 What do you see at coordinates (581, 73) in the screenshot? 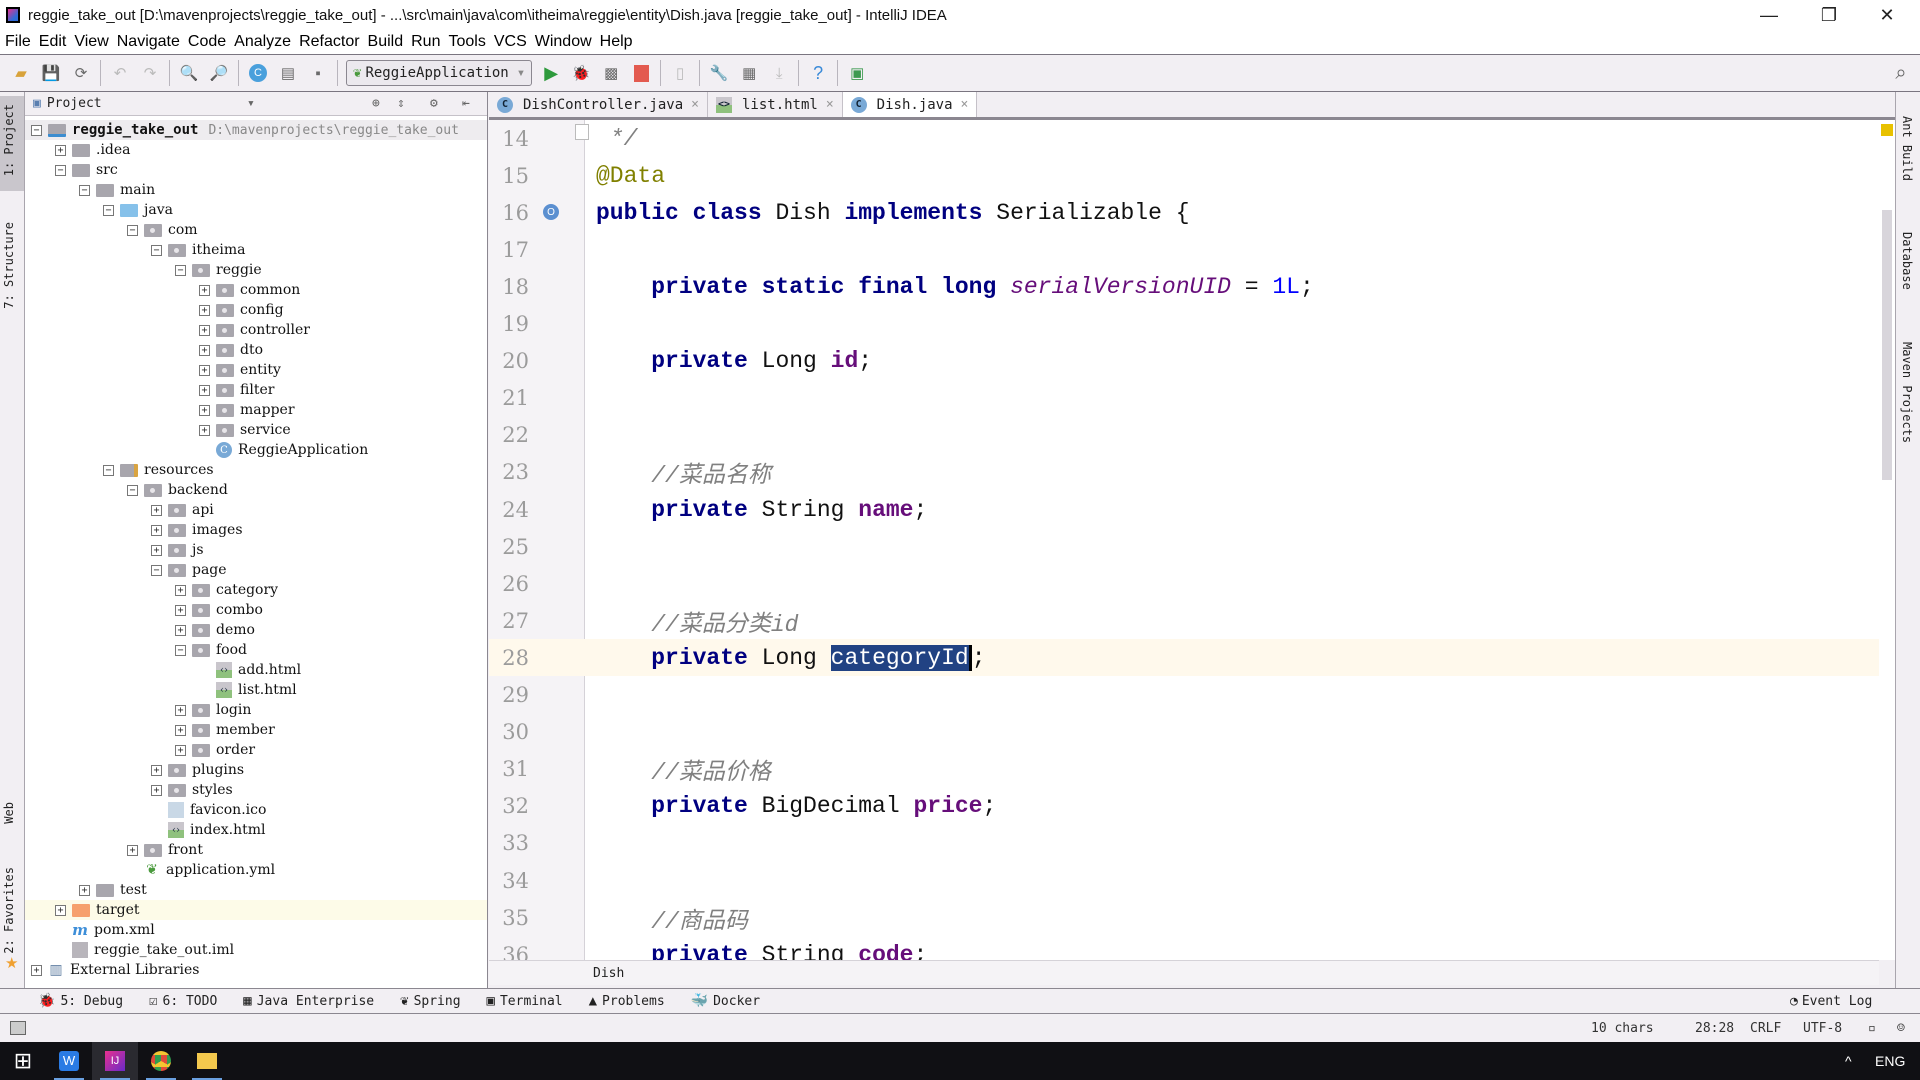
I see `debug-icon: 🐞` at bounding box center [581, 73].